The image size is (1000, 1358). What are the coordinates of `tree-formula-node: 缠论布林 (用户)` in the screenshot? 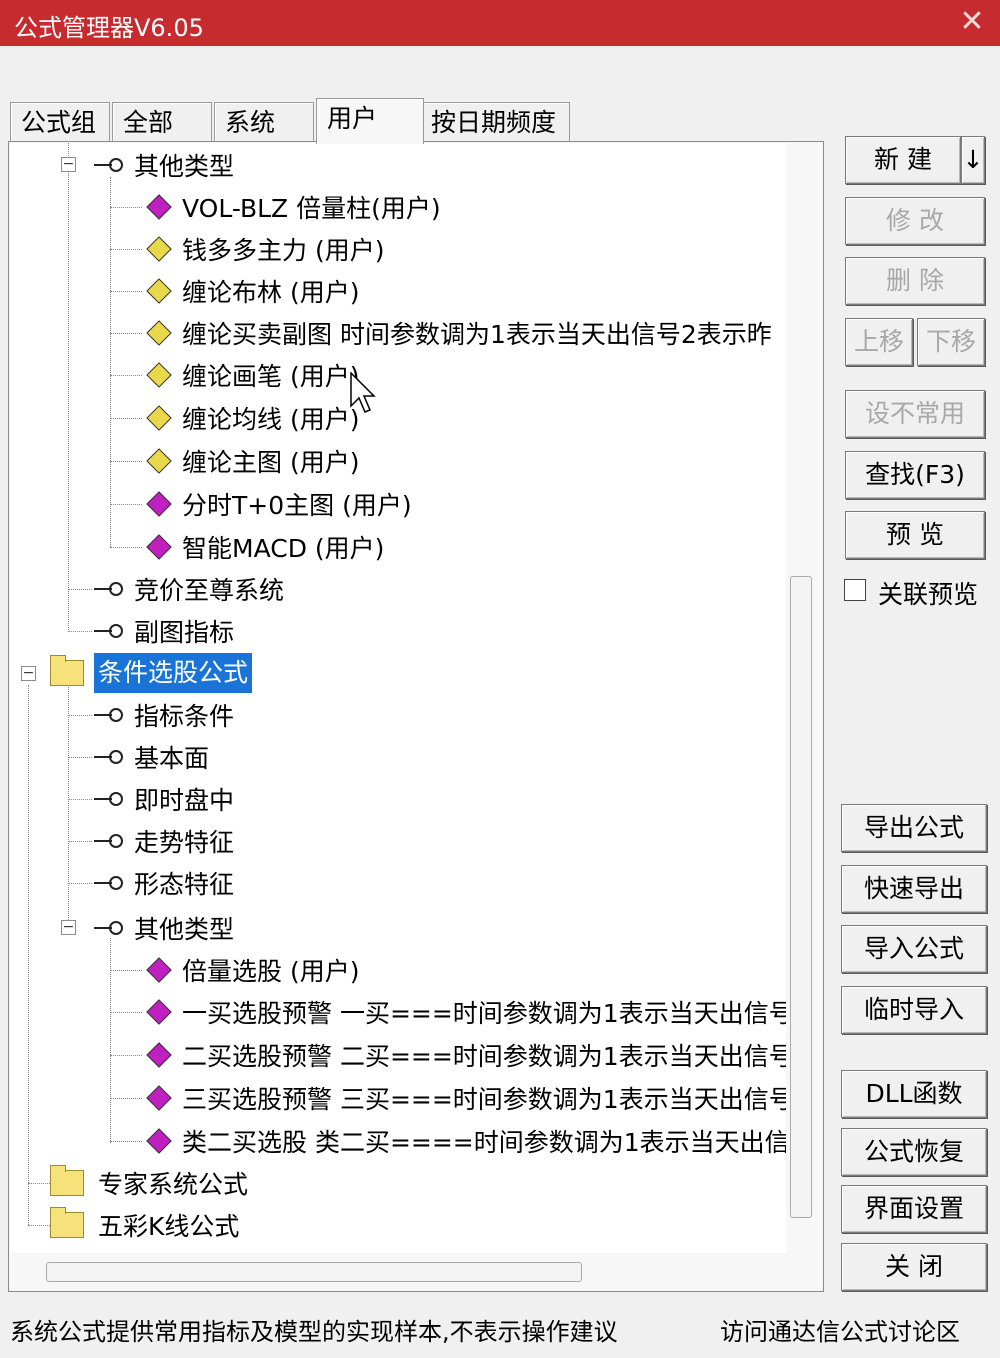 It's located at (252, 291).